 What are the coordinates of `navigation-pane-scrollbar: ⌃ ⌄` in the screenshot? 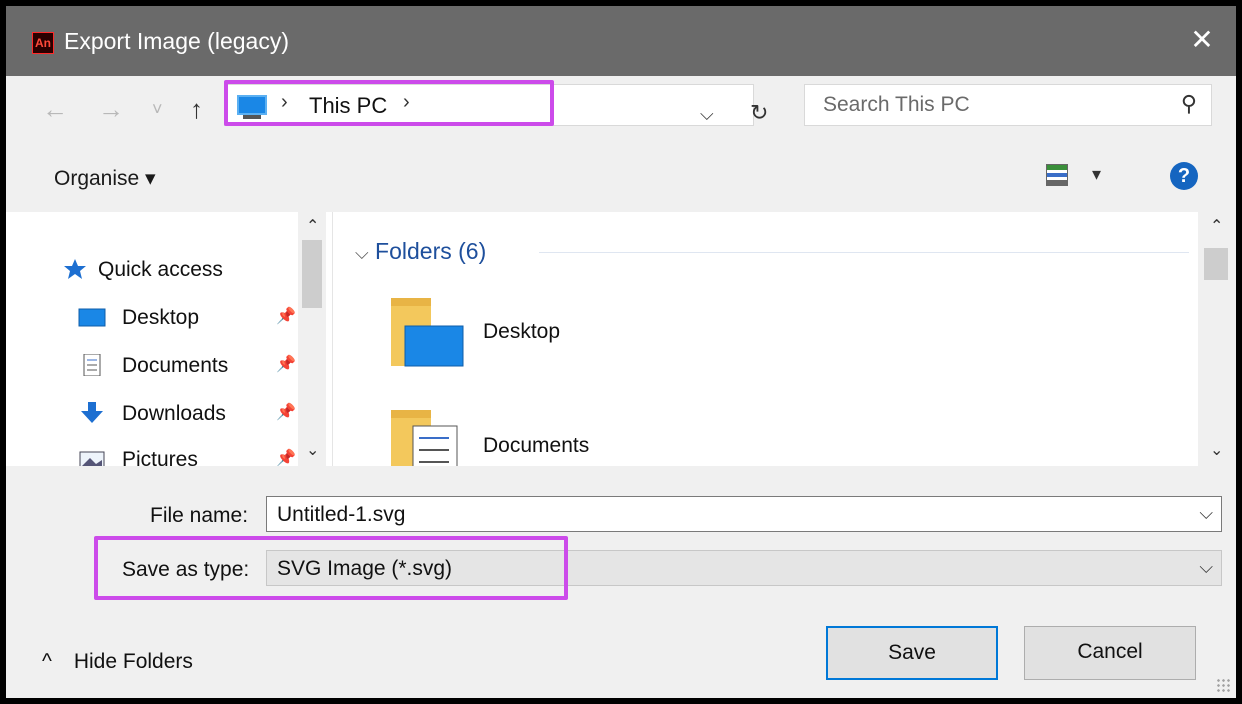 It's located at (312, 339).